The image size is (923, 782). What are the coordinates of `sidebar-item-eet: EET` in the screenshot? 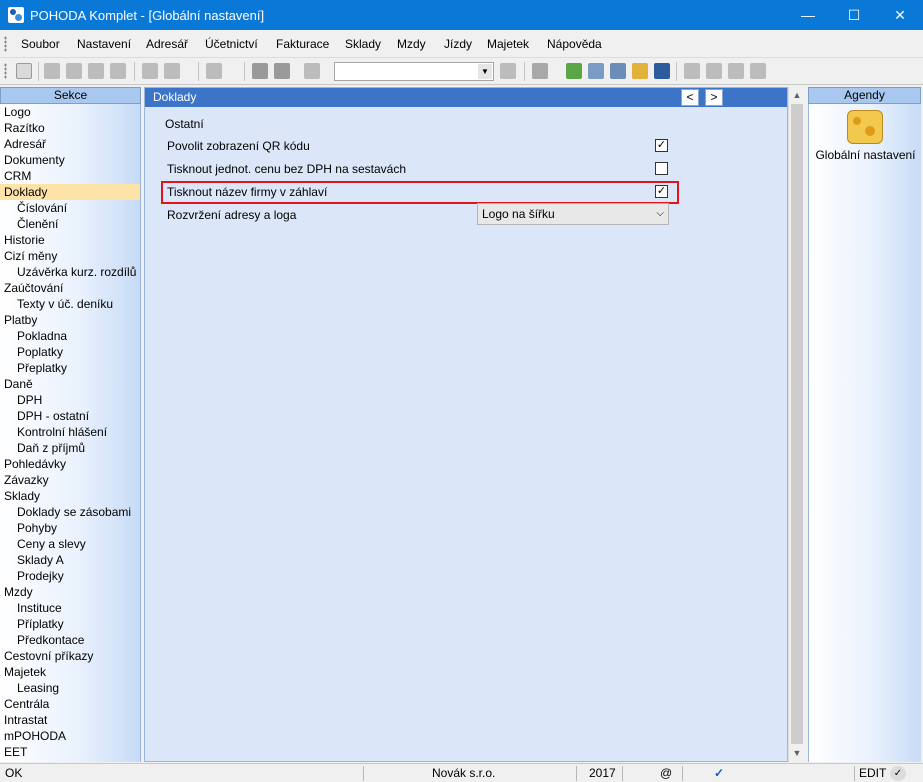 It's located at (70, 752).